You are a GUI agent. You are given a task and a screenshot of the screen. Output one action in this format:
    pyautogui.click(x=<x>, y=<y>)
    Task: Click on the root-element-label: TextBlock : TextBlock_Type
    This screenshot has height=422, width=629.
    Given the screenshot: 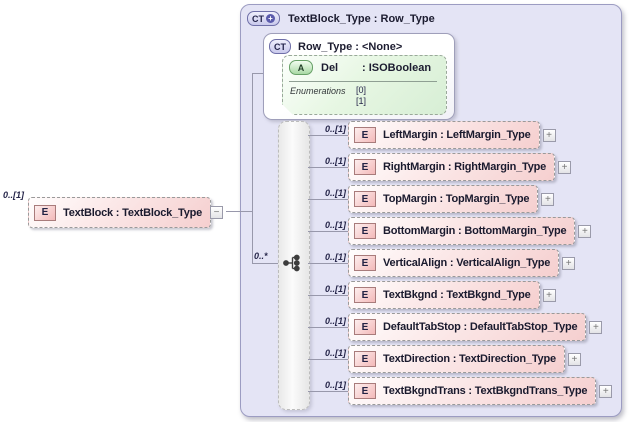 What is the action you would take?
    pyautogui.click(x=133, y=212)
    